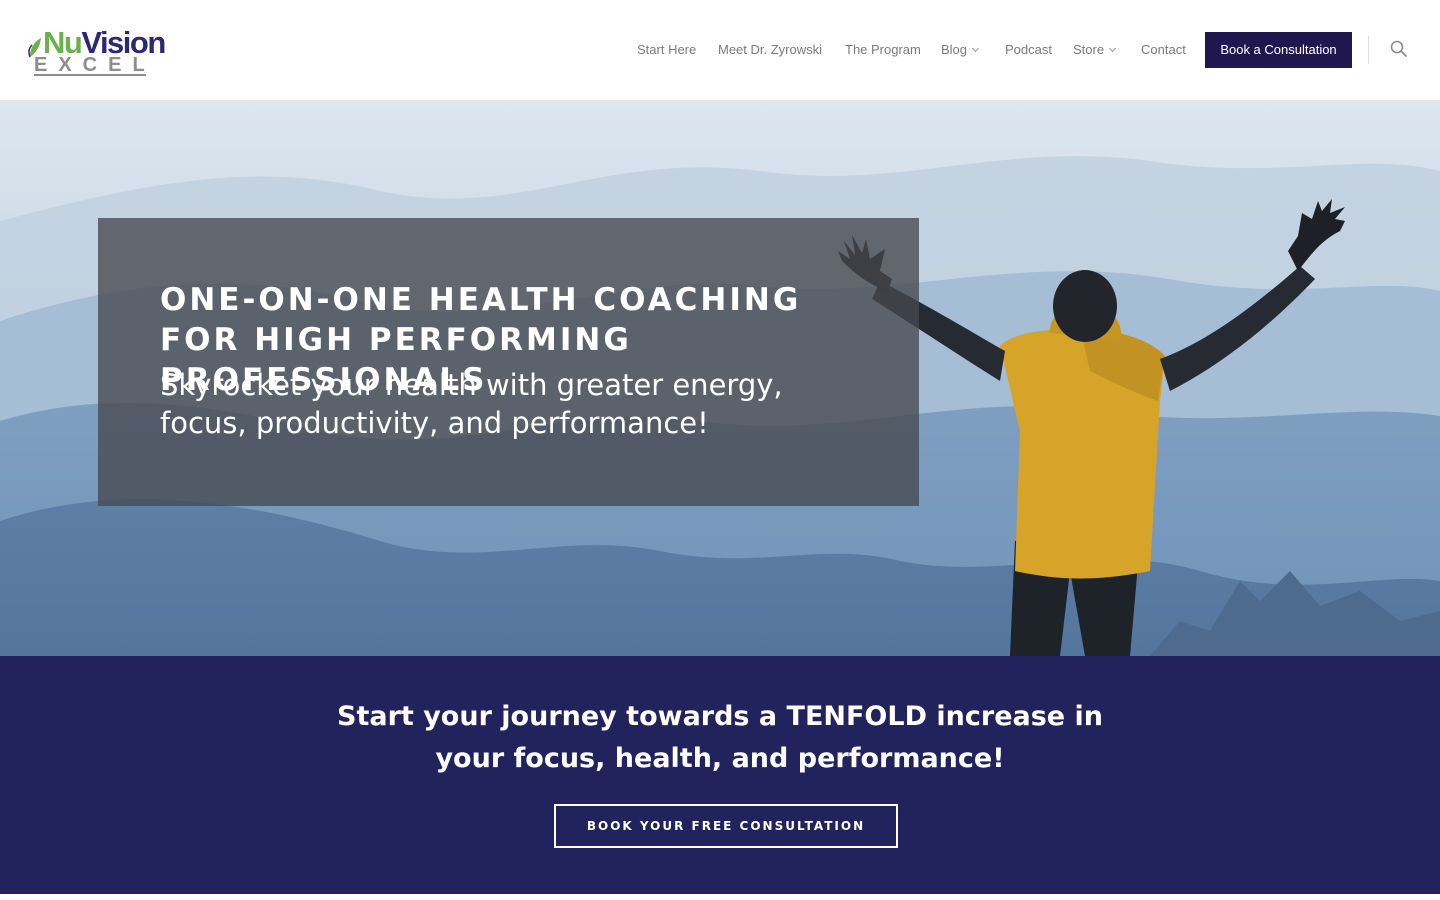 The image size is (1440, 900). What do you see at coordinates (726, 826) in the screenshot?
I see `book-free-consultation-button: BOOK YOUR FREE CONSULTATION` at bounding box center [726, 826].